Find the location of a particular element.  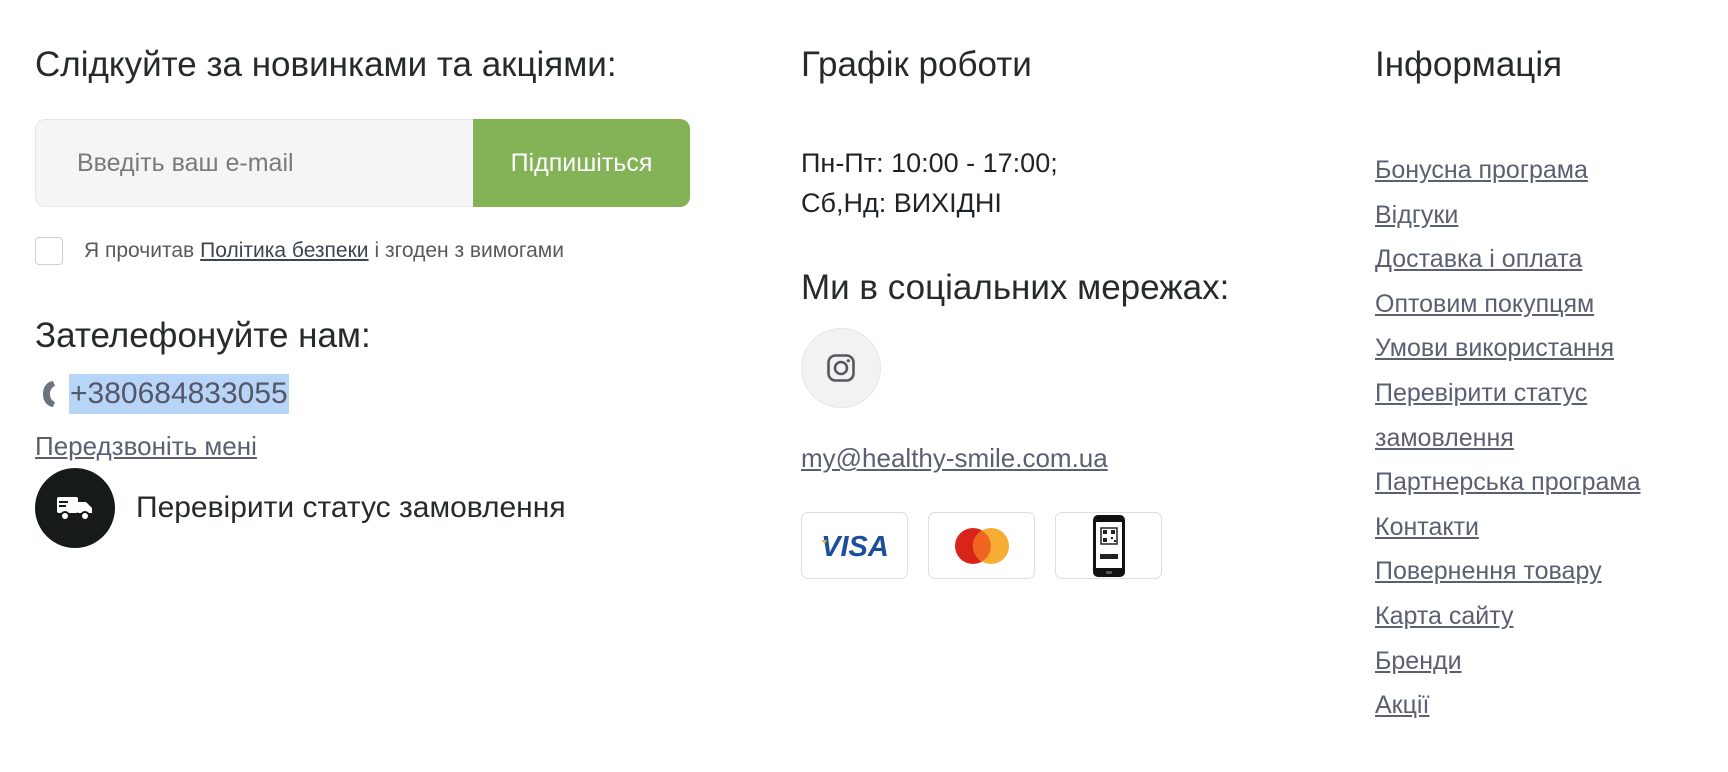

schedule-weekend: Сб,Нд: ВИХІДНІ is located at coordinates (901, 203).